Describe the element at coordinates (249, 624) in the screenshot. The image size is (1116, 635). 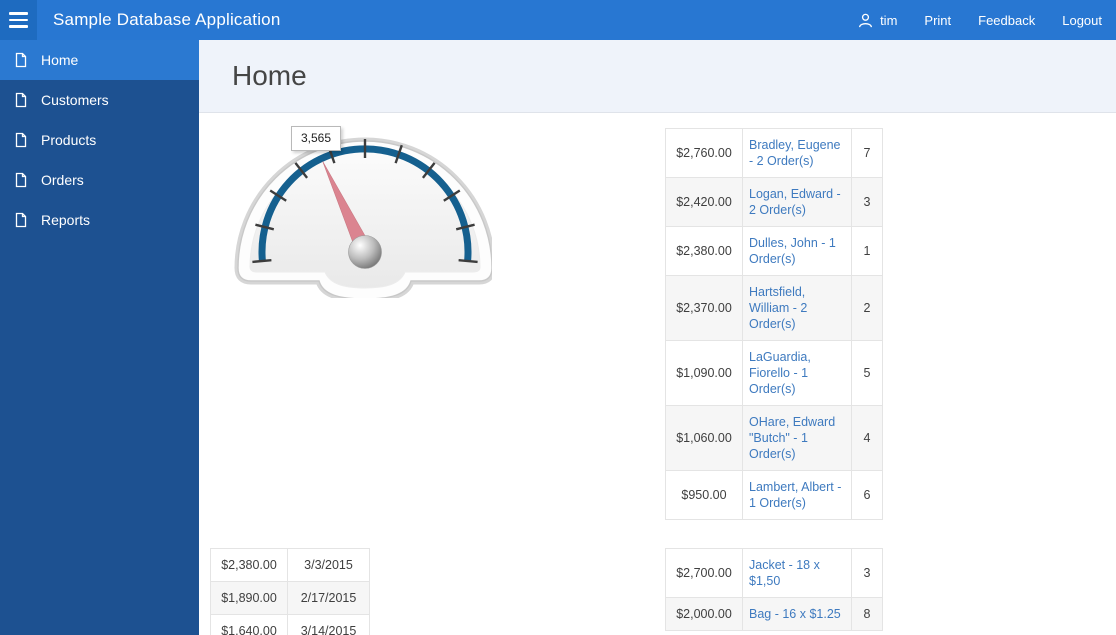
I see `order-amount: $1,640.00` at that location.